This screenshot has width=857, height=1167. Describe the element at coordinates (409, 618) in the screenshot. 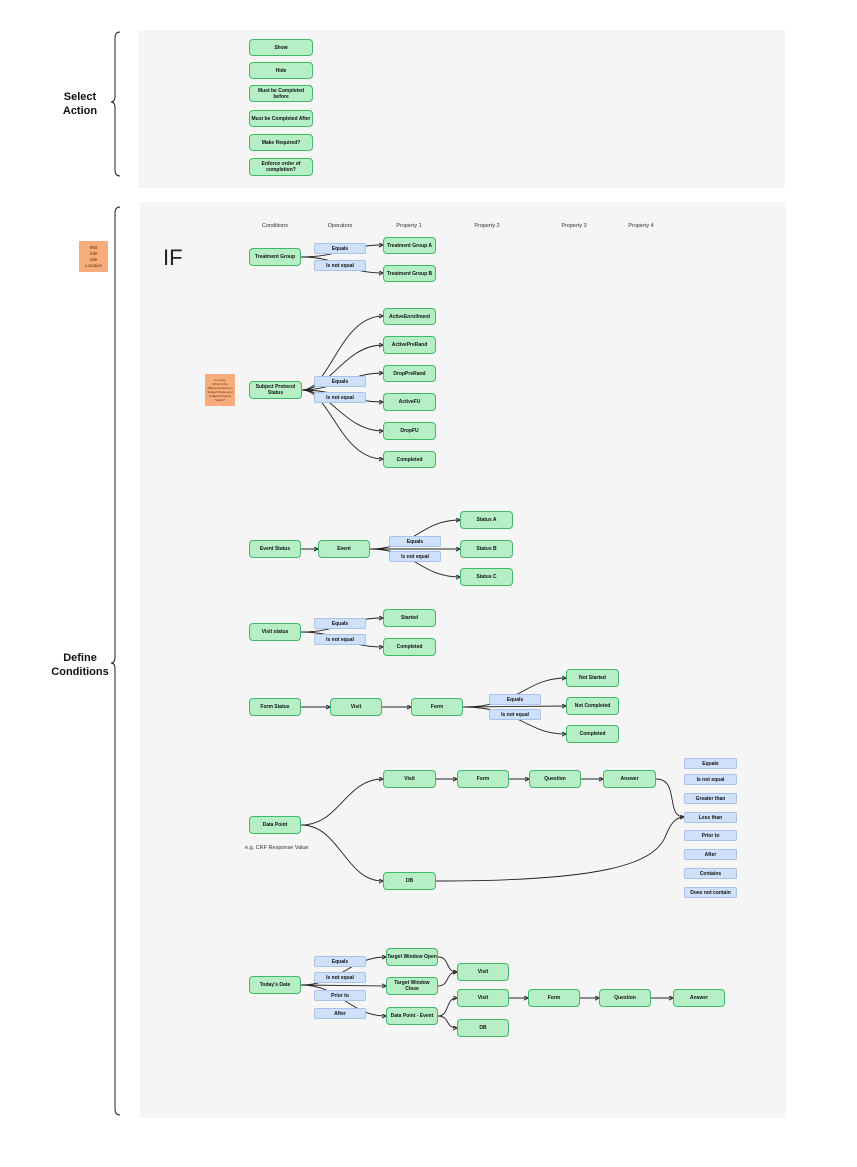

I see `visit-started: Started` at that location.